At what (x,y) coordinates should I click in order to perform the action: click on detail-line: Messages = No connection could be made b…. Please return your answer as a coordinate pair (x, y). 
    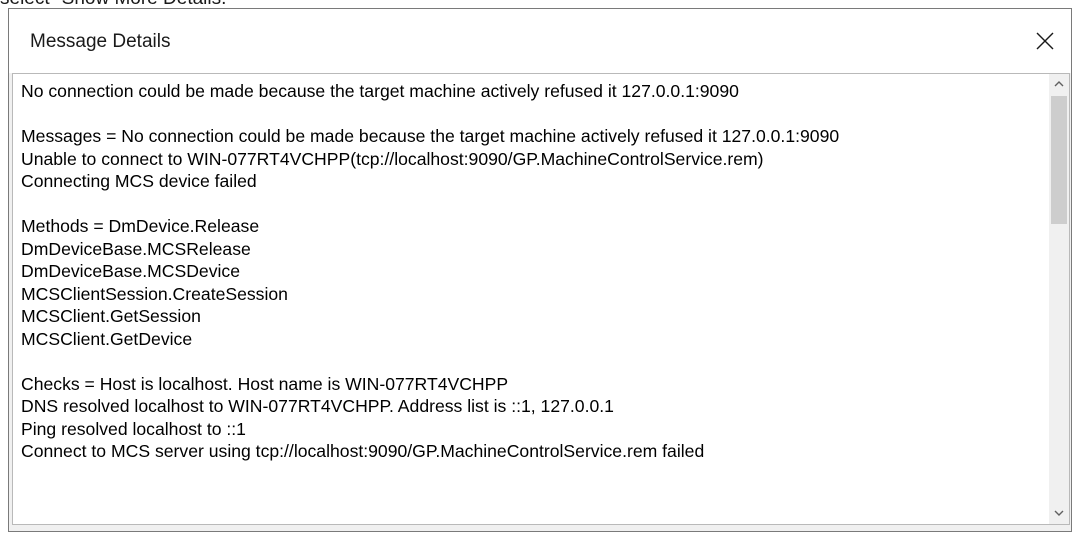
    Looking at the image, I should click on (430, 136).